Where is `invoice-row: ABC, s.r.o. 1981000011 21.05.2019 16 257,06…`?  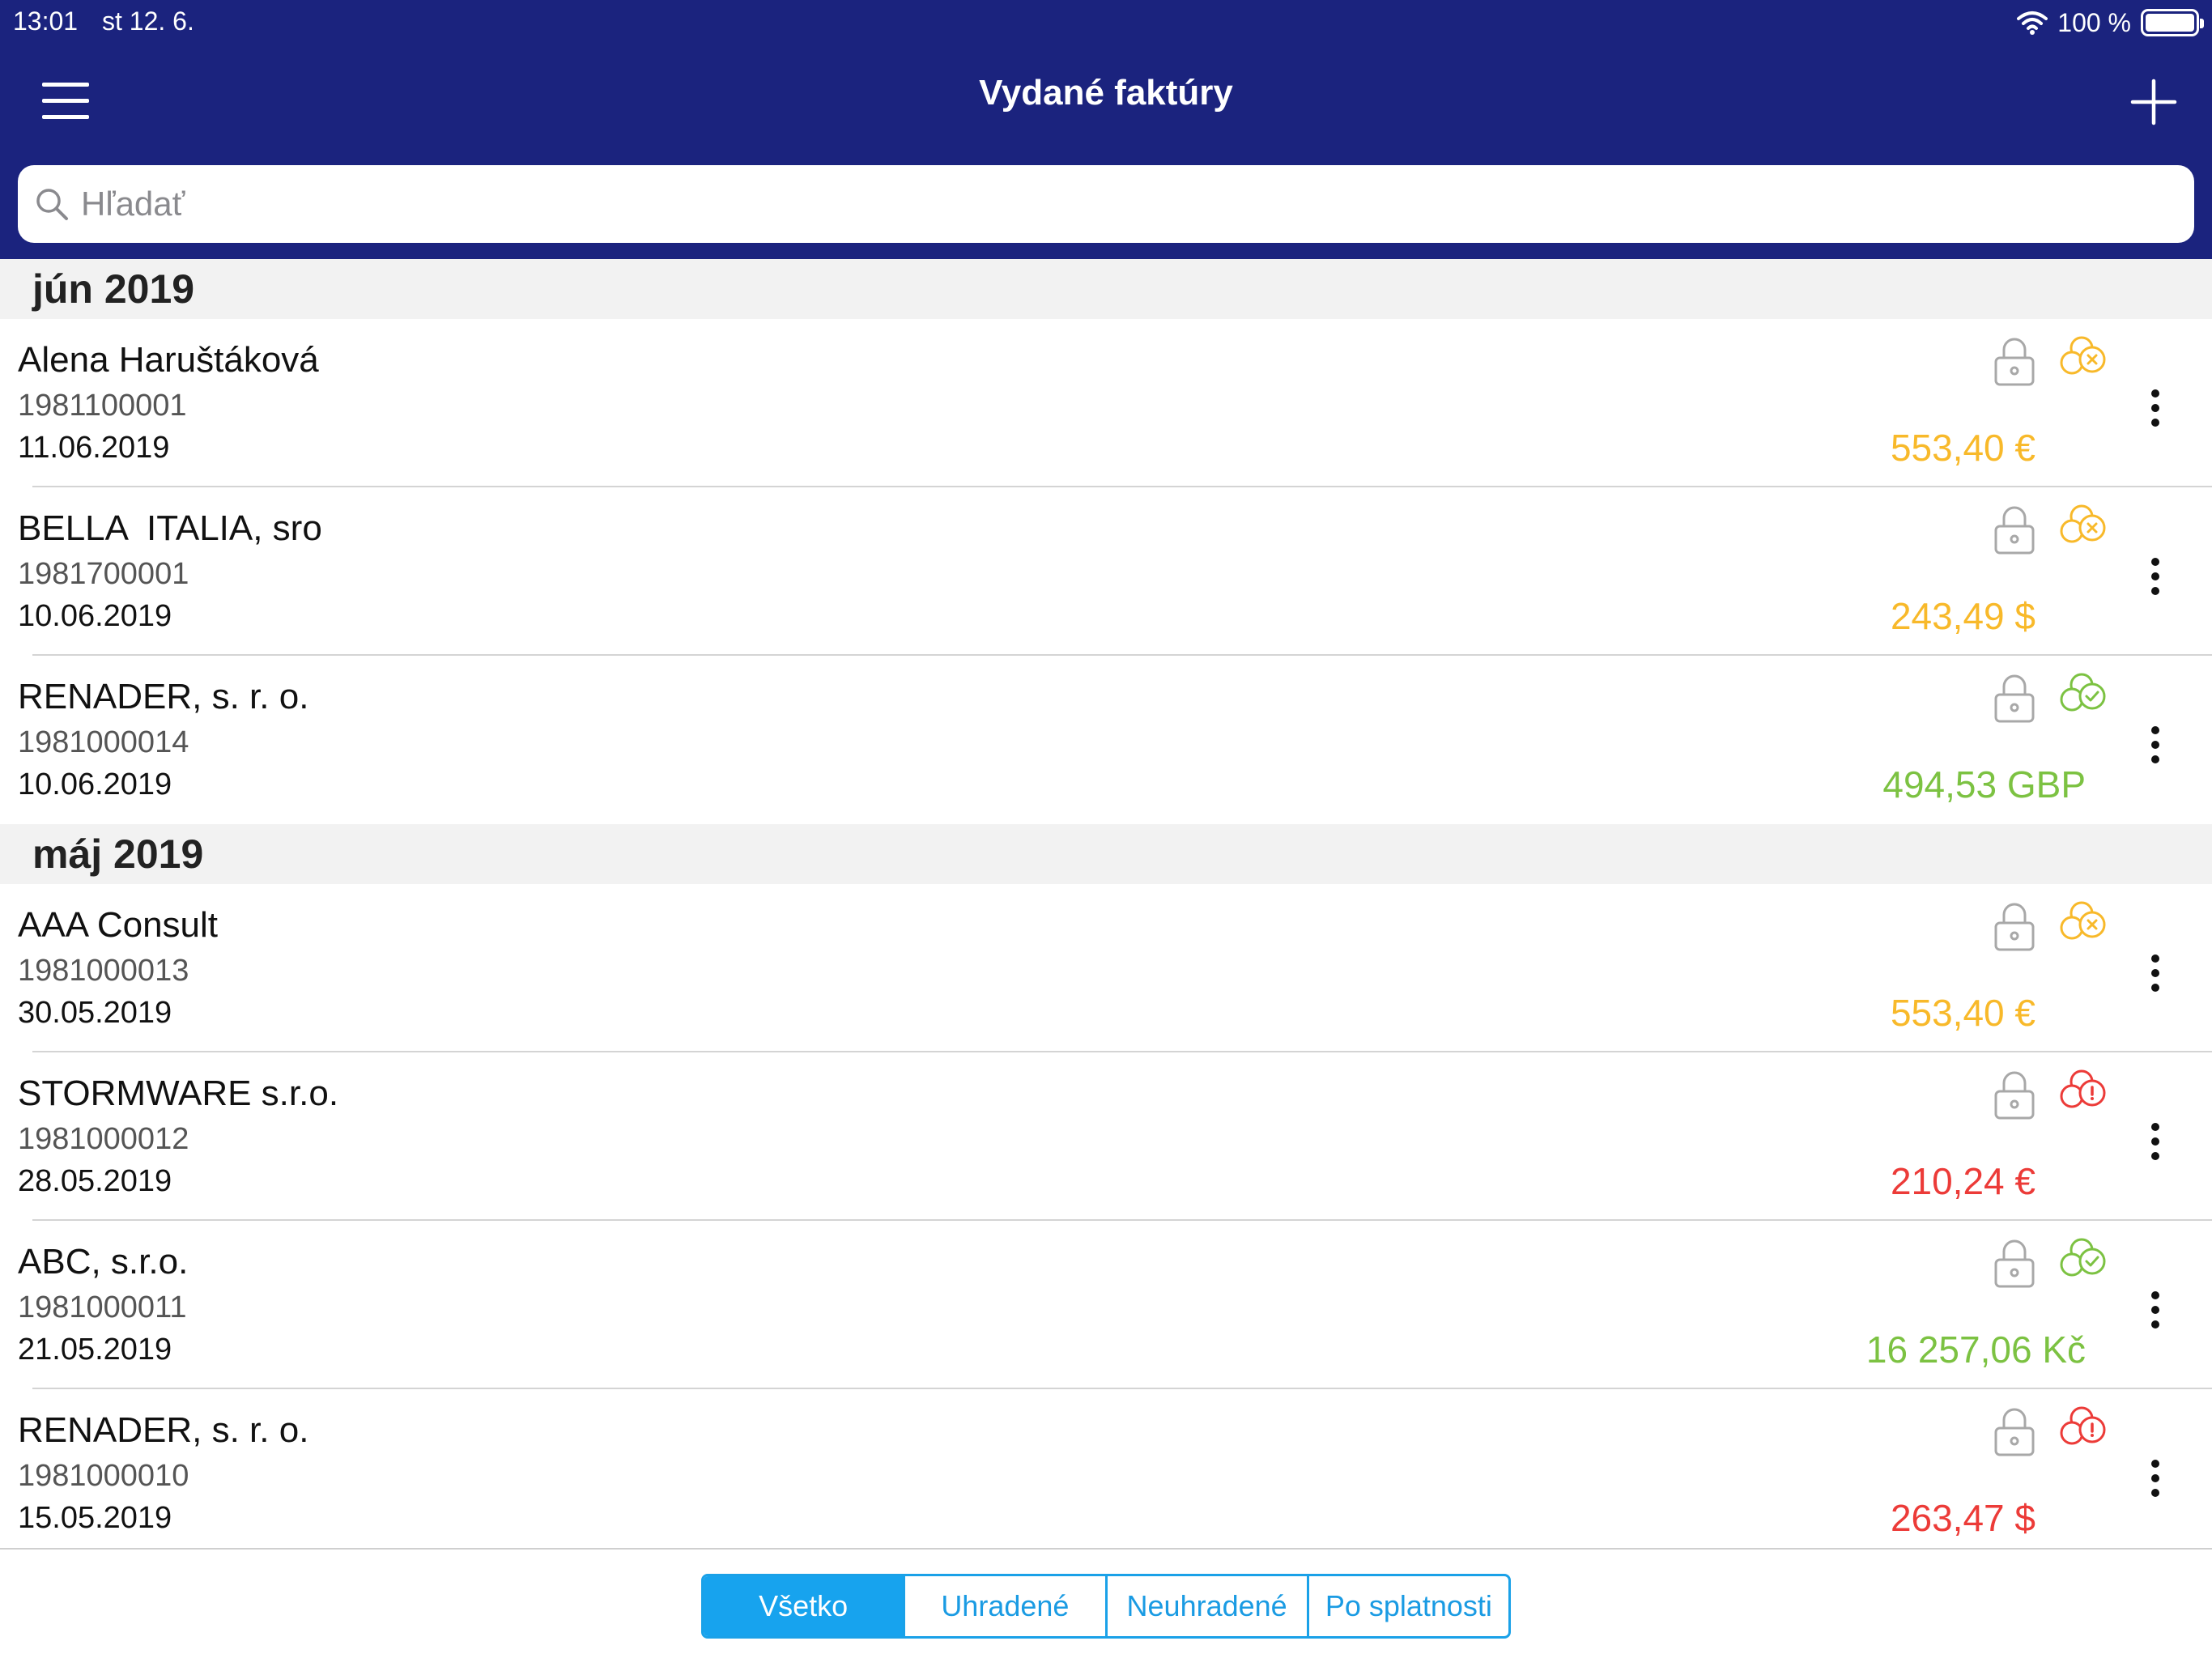 invoice-row: ABC, s.r.o. 1981000011 21.05.2019 16 257,06… is located at coordinates (1106, 1305).